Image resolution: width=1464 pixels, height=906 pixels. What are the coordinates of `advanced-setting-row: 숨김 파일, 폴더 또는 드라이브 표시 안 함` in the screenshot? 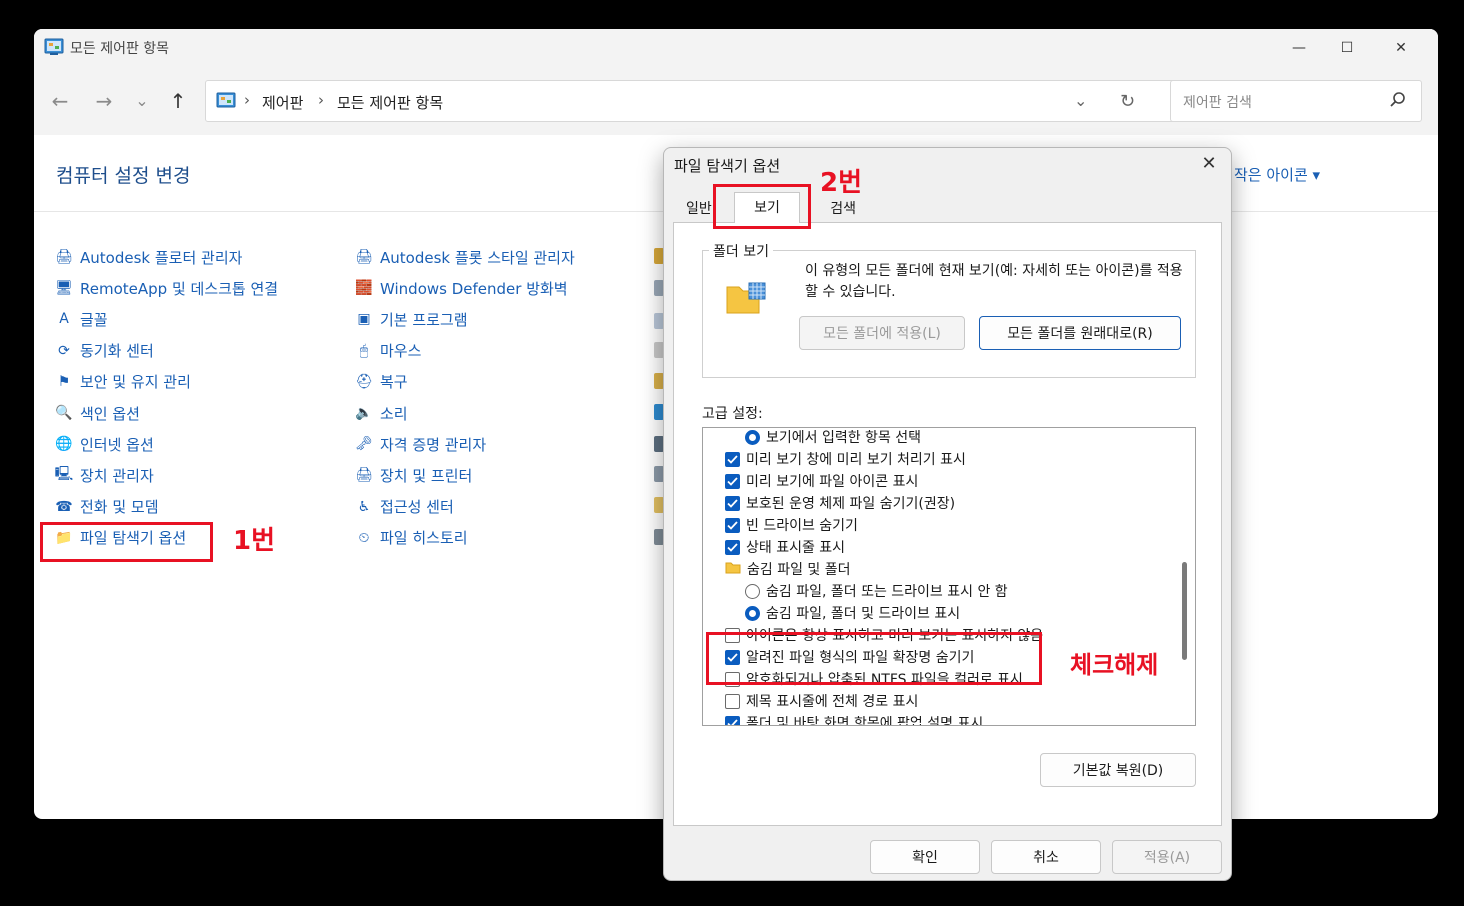 It's located at (876, 591).